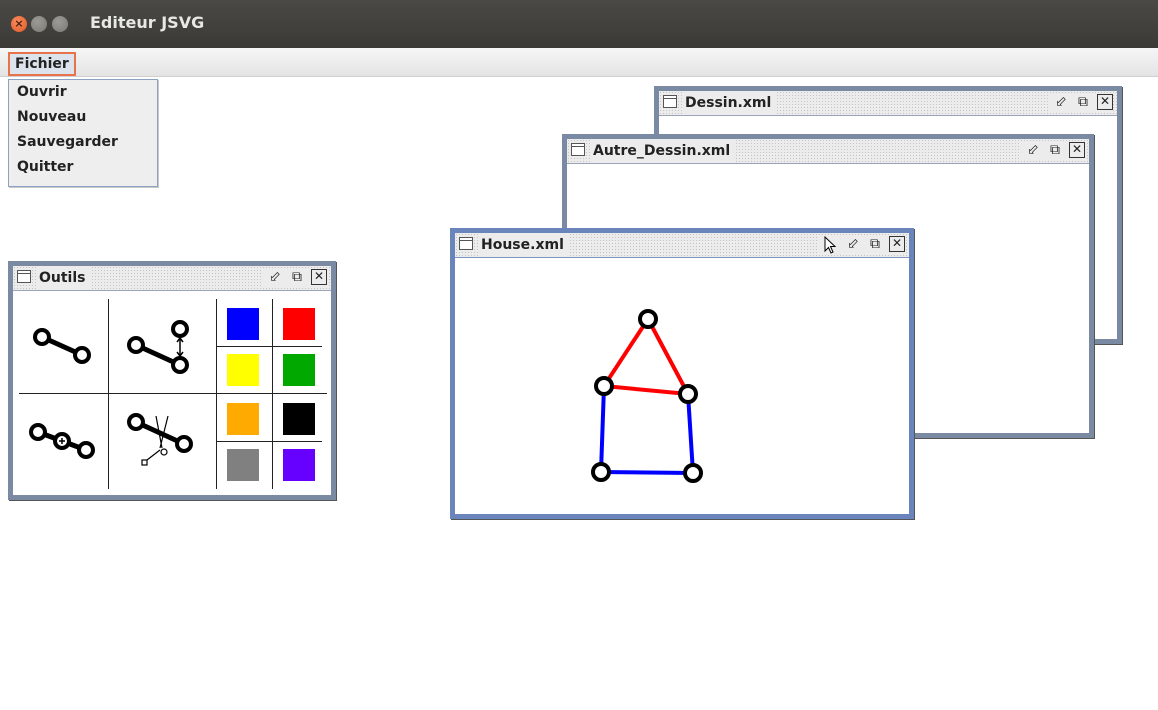 The image size is (1158, 710). Describe the element at coordinates (828, 151) in the screenshot. I see `frame-titlebar: Autre_Dessin.xml ⬃ ⧉ ✕` at that location.